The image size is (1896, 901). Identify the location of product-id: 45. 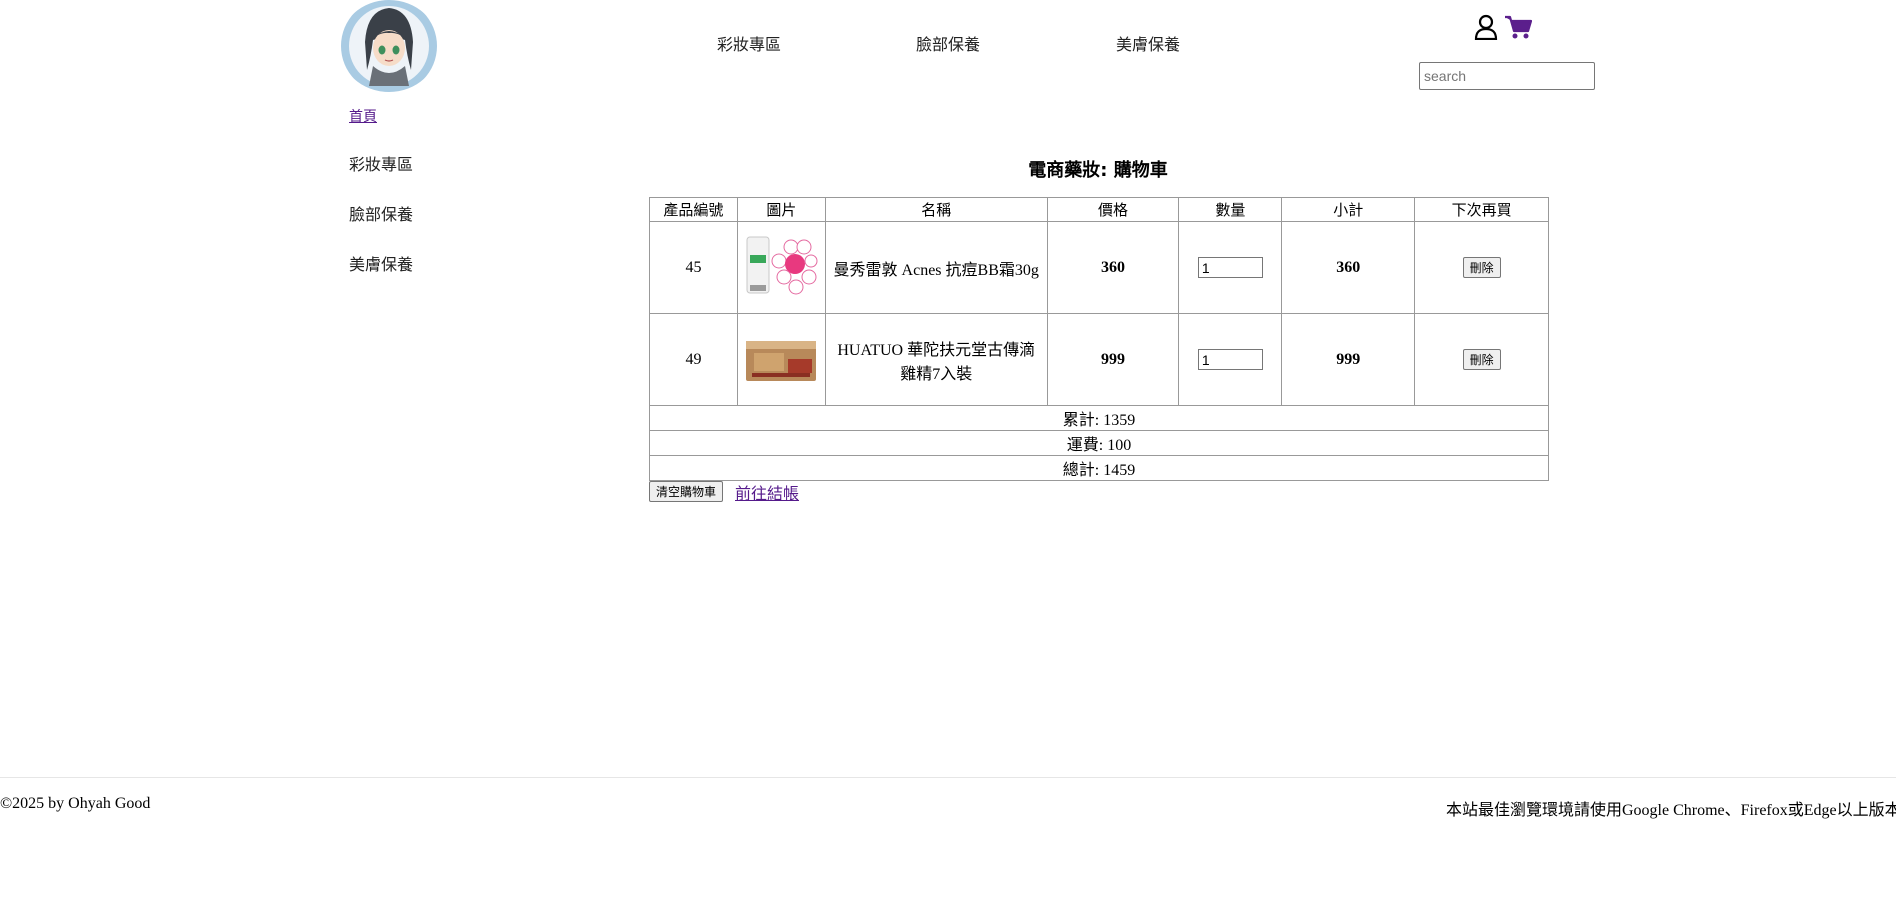
(693, 267).